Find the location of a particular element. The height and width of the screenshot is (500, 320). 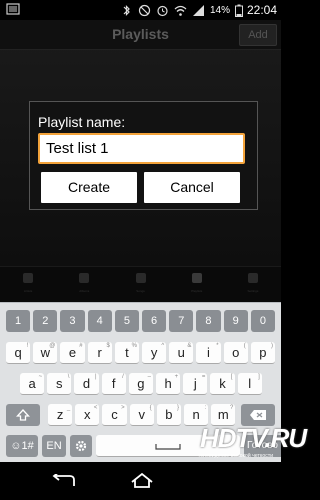

key-s: s \ is located at coordinates (59, 384).